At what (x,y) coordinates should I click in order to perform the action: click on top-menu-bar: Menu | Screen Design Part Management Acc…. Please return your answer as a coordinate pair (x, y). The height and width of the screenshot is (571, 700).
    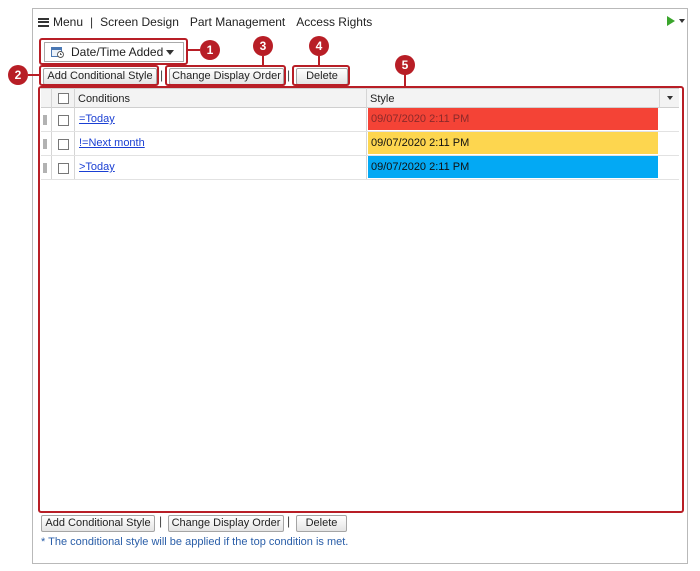
    Looking at the image, I should click on (205, 22).